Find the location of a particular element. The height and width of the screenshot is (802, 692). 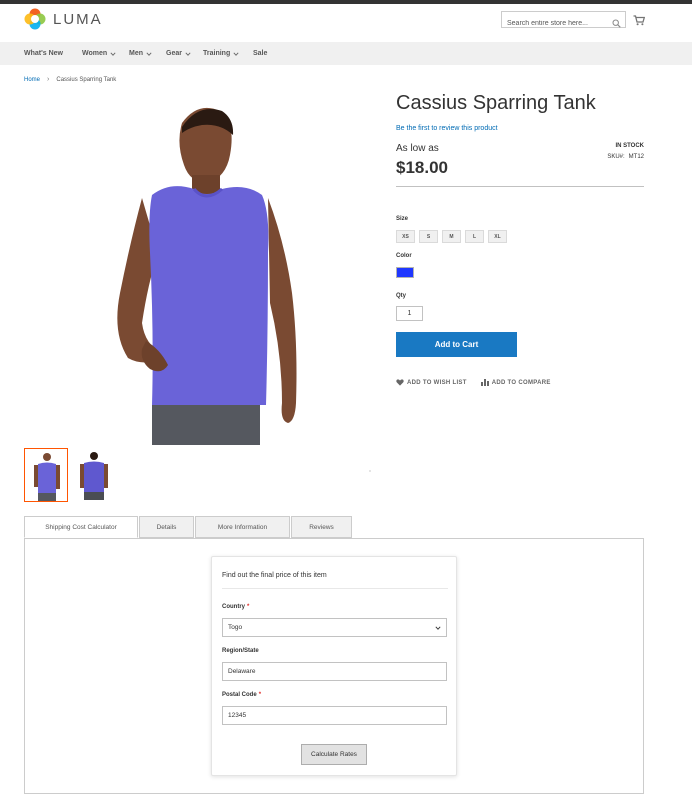

nav-item-men: Men is located at coordinates (140, 53).